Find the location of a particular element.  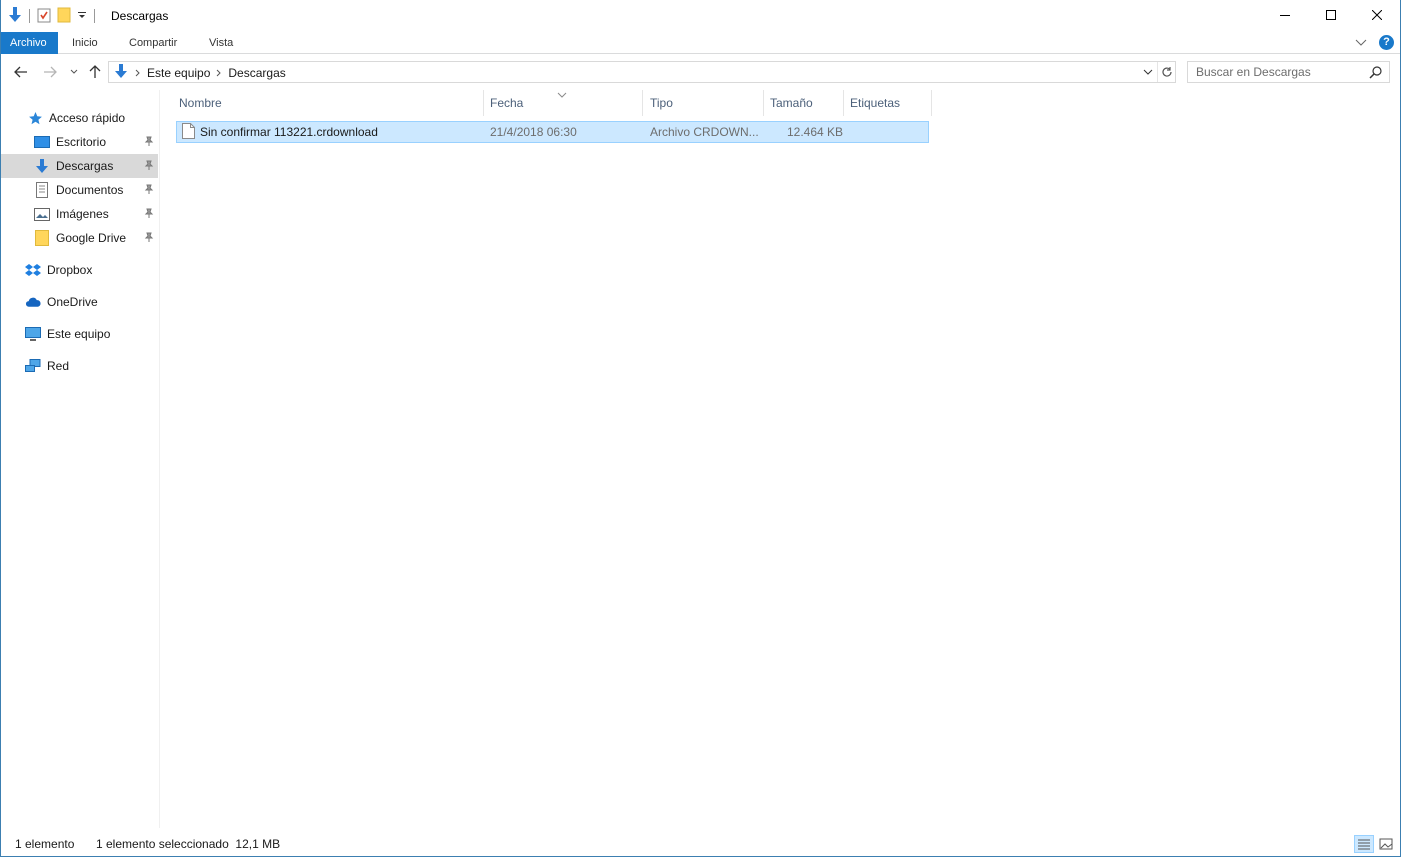

file-size: 12.464 KB is located at coordinates (815, 132).